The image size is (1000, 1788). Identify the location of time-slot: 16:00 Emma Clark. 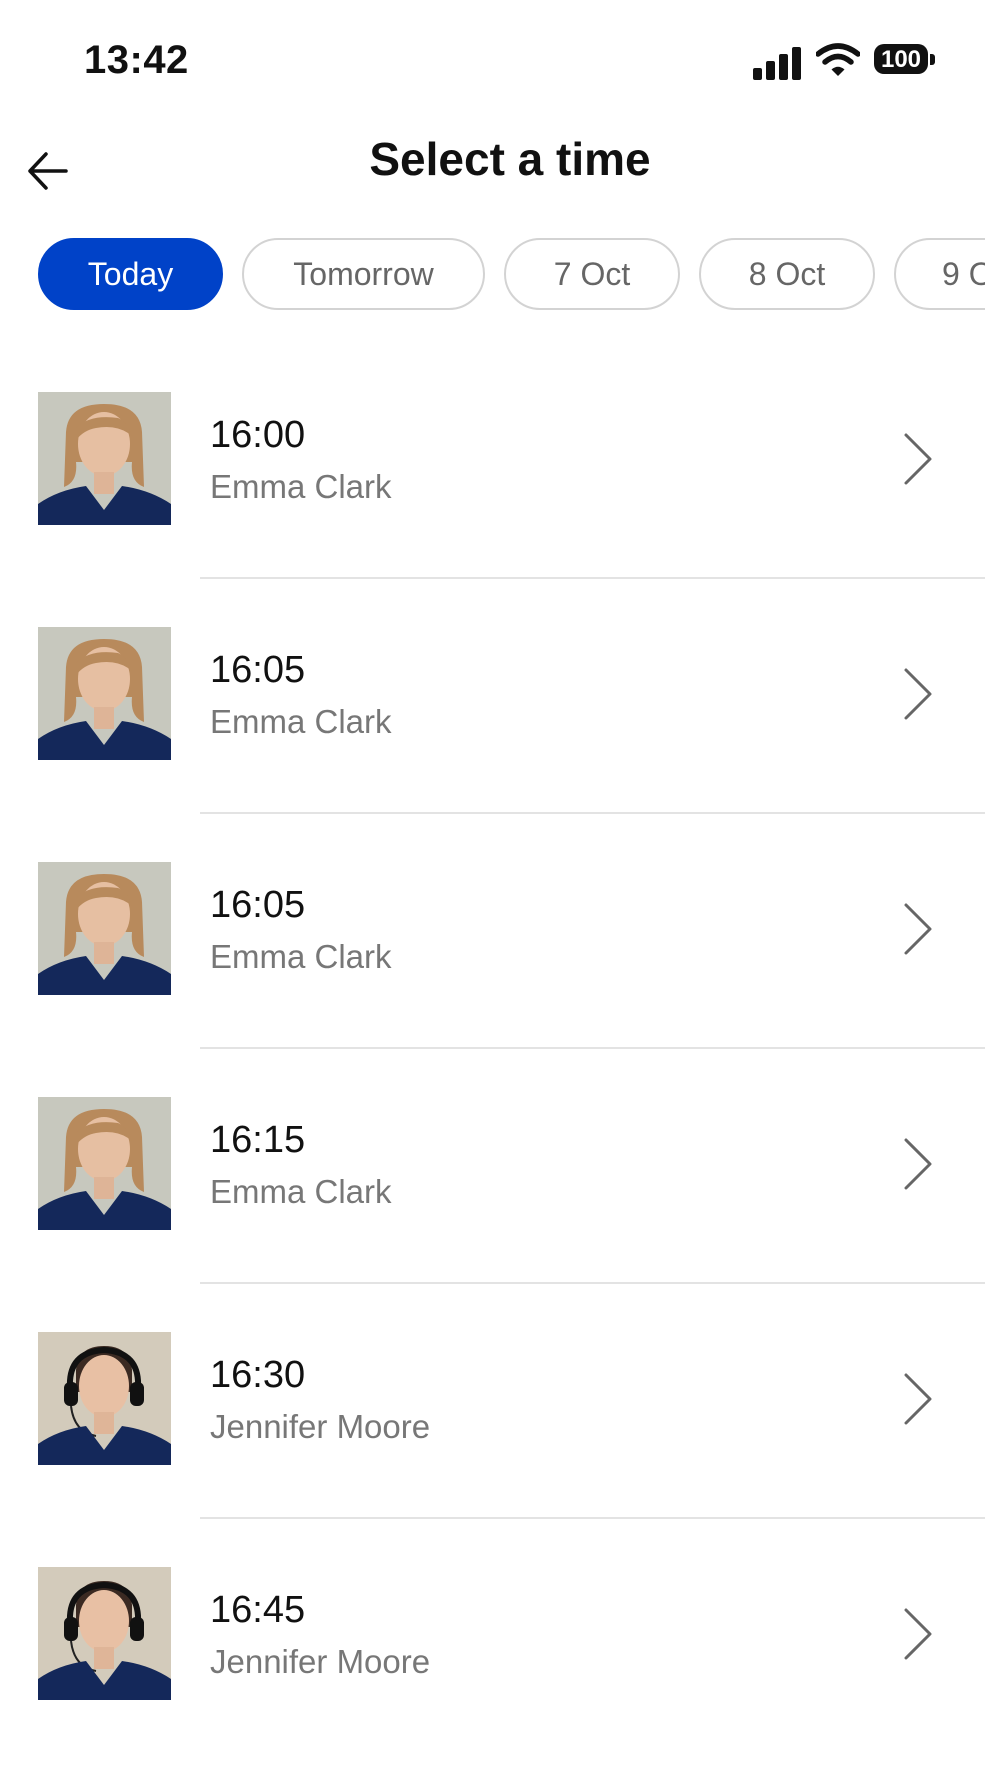
(492, 495).